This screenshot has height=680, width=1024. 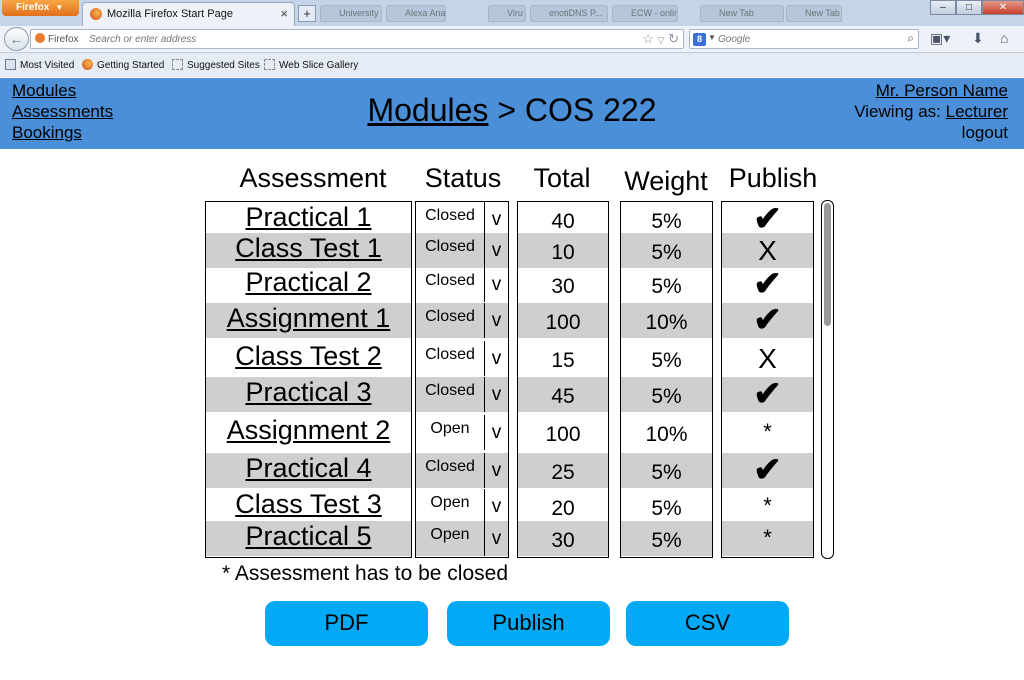 I want to click on most-visited-icon, so click(x=10, y=64).